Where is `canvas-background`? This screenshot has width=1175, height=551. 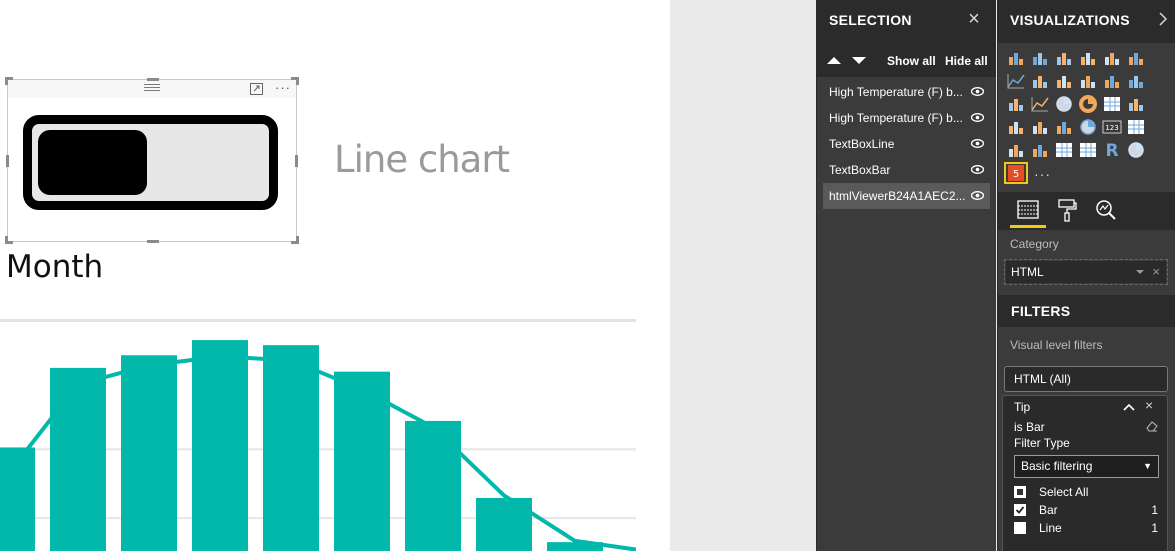
canvas-background is located at coordinates (743, 275).